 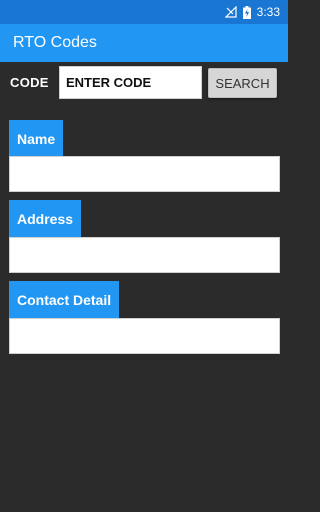 What do you see at coordinates (144, 43) in the screenshot?
I see `app-bar: RTO Codes` at bounding box center [144, 43].